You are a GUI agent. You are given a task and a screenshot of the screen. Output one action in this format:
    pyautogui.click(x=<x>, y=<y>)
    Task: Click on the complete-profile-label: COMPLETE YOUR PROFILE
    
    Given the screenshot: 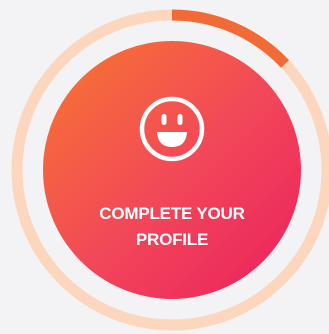 What is the action you would take?
    pyautogui.click(x=172, y=226)
    